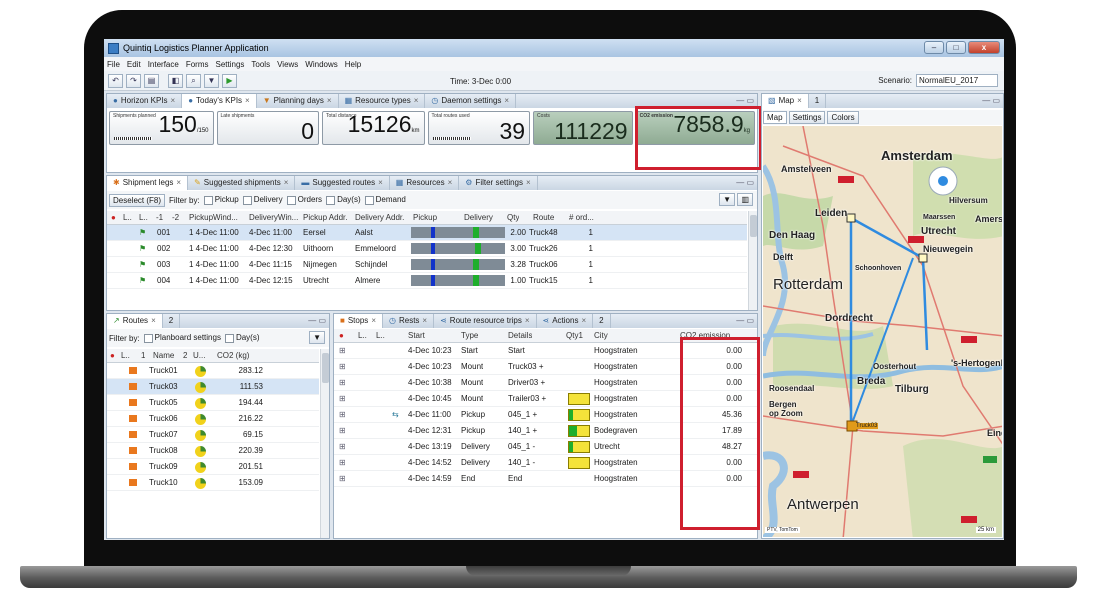 The height and width of the screenshot is (602, 1097). Describe the element at coordinates (213, 403) in the screenshot. I see `table-row: Truck05 194.44` at that location.